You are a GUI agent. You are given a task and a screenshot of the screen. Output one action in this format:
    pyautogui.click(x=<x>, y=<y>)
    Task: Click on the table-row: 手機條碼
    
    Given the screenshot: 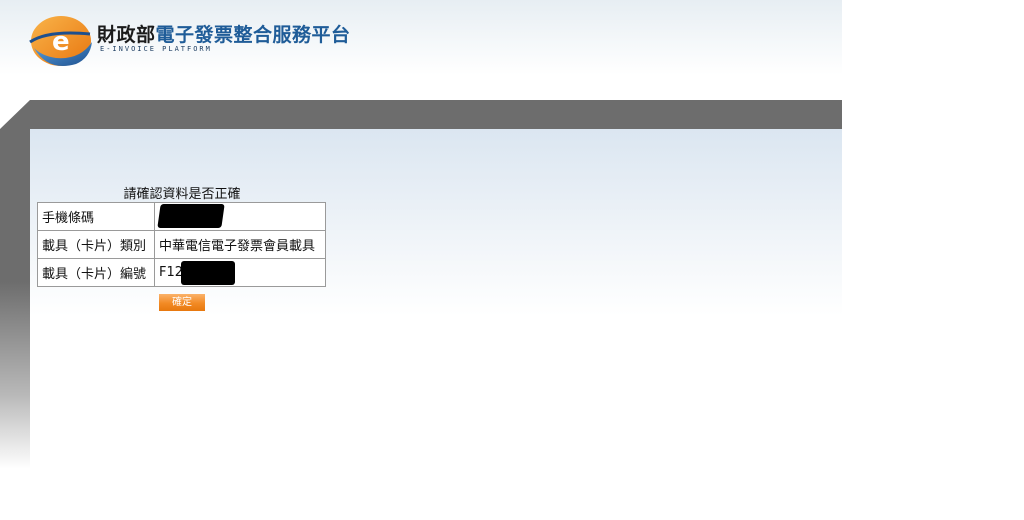 What is the action you would take?
    pyautogui.click(x=181, y=216)
    